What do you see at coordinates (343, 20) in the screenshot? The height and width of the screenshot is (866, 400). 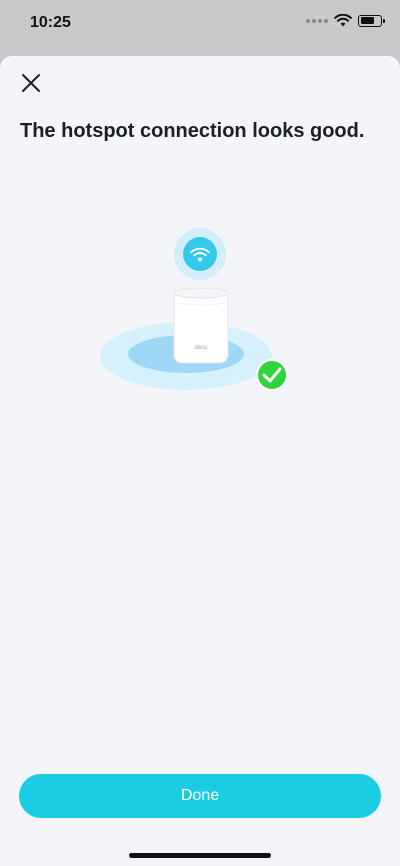 I see `wifi-icon` at bounding box center [343, 20].